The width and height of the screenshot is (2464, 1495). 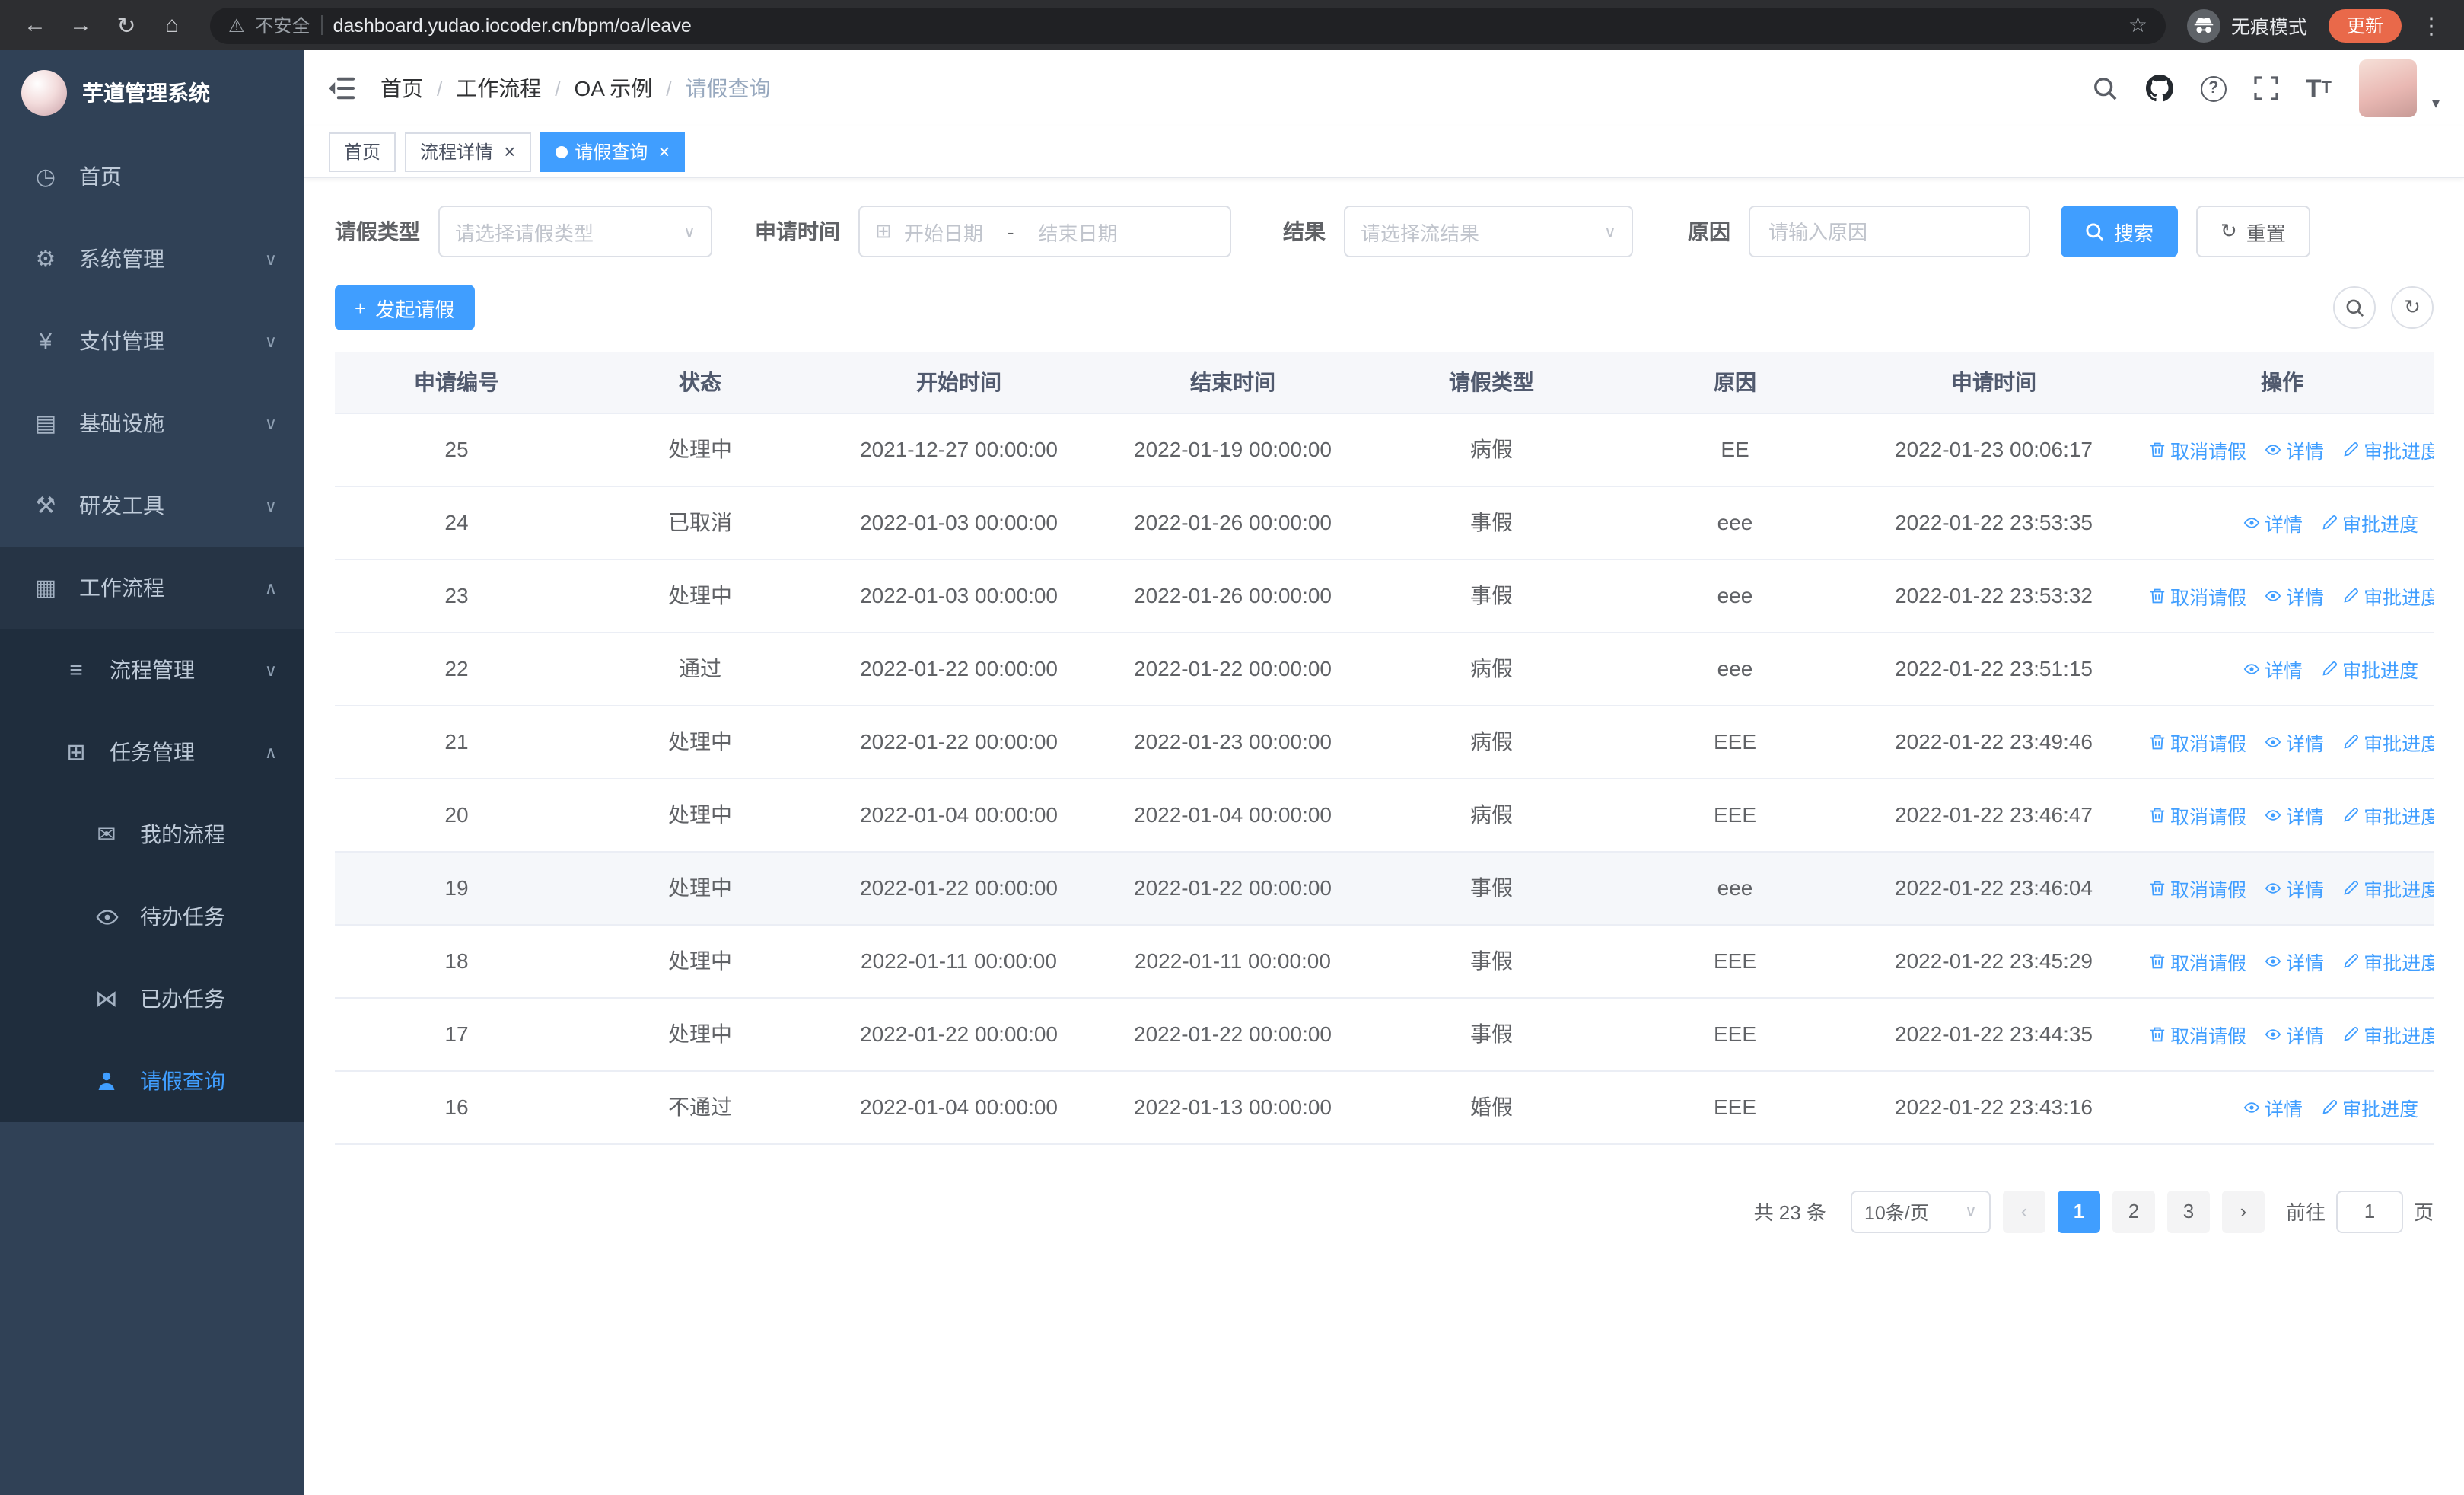 What do you see at coordinates (943, 231) in the screenshot?
I see `start-date-input: 开始日期` at bounding box center [943, 231].